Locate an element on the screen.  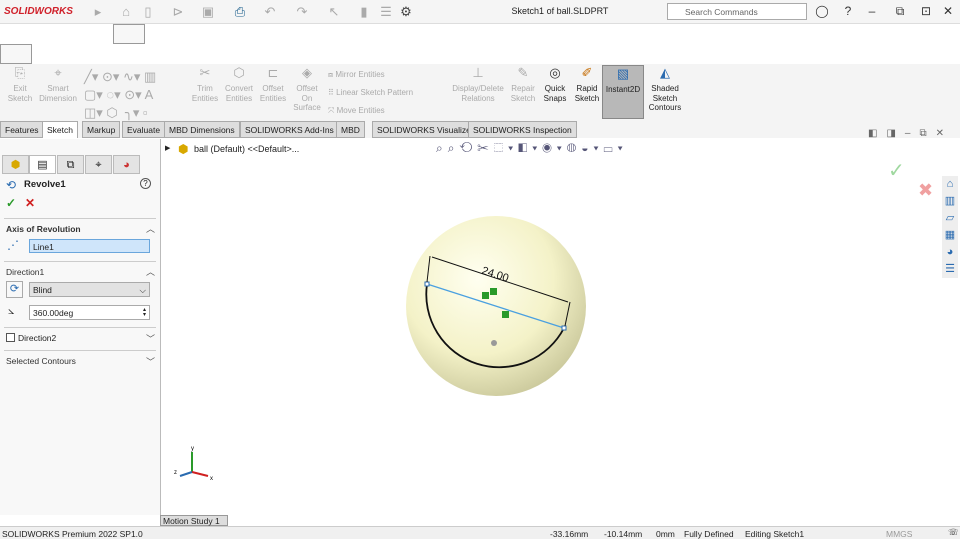
quick-snaps-button: ◎ Quick Snaps is located at coordinates (555, 84).